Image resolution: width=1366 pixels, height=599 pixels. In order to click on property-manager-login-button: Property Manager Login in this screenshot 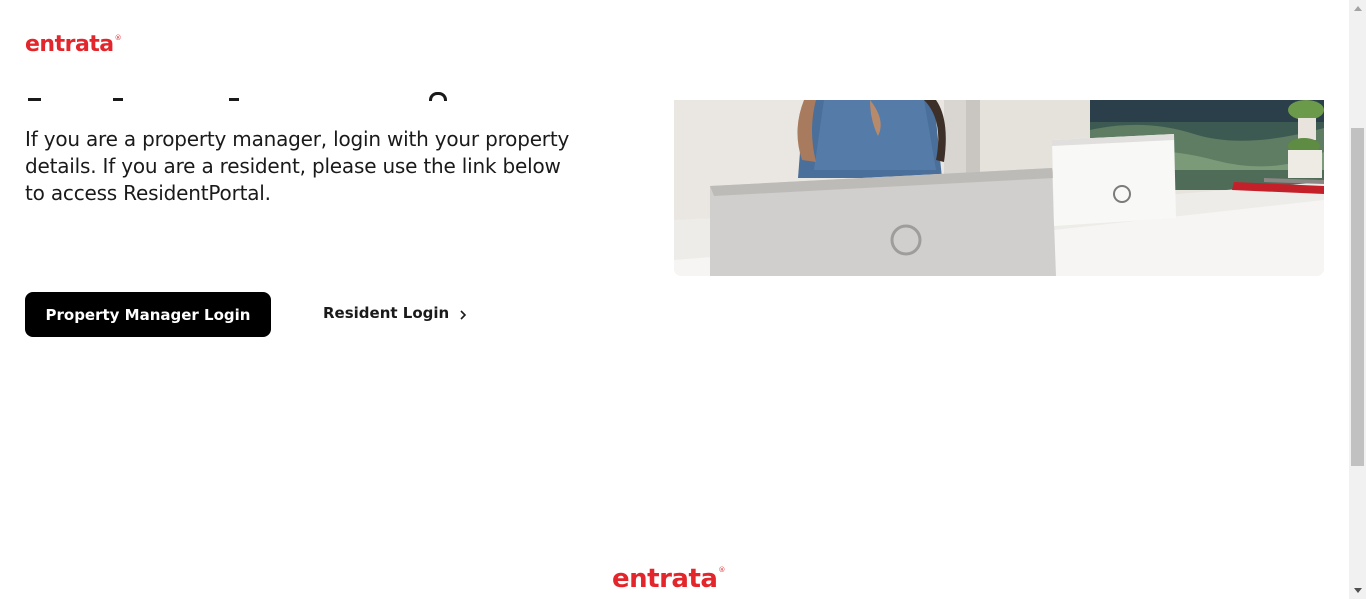, I will do `click(148, 314)`.